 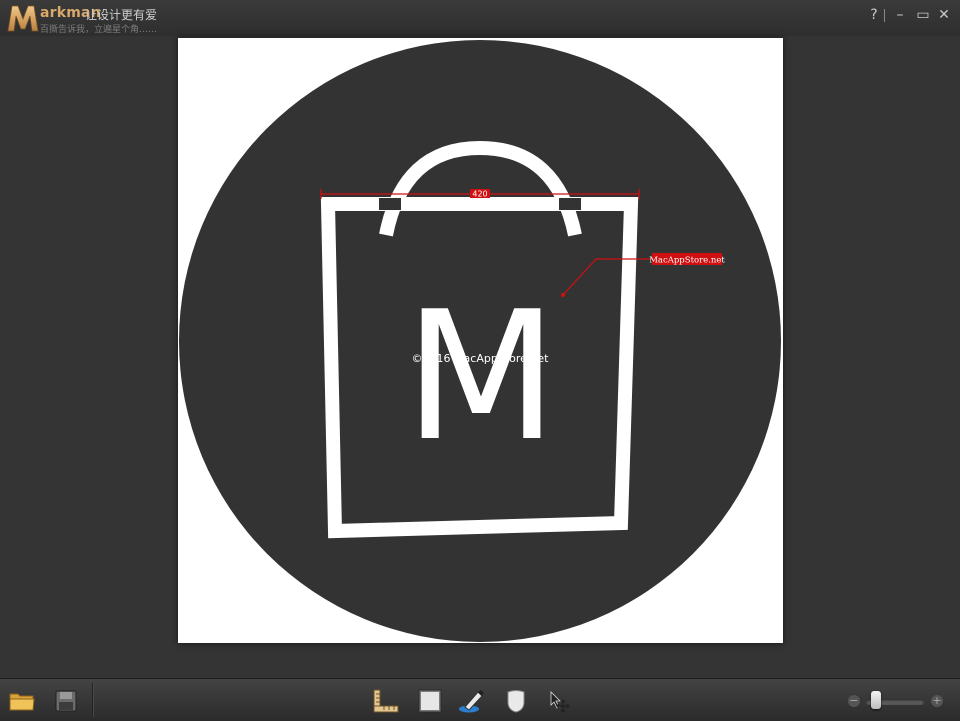 I want to click on zoom-slider-handle, so click(x=875, y=700).